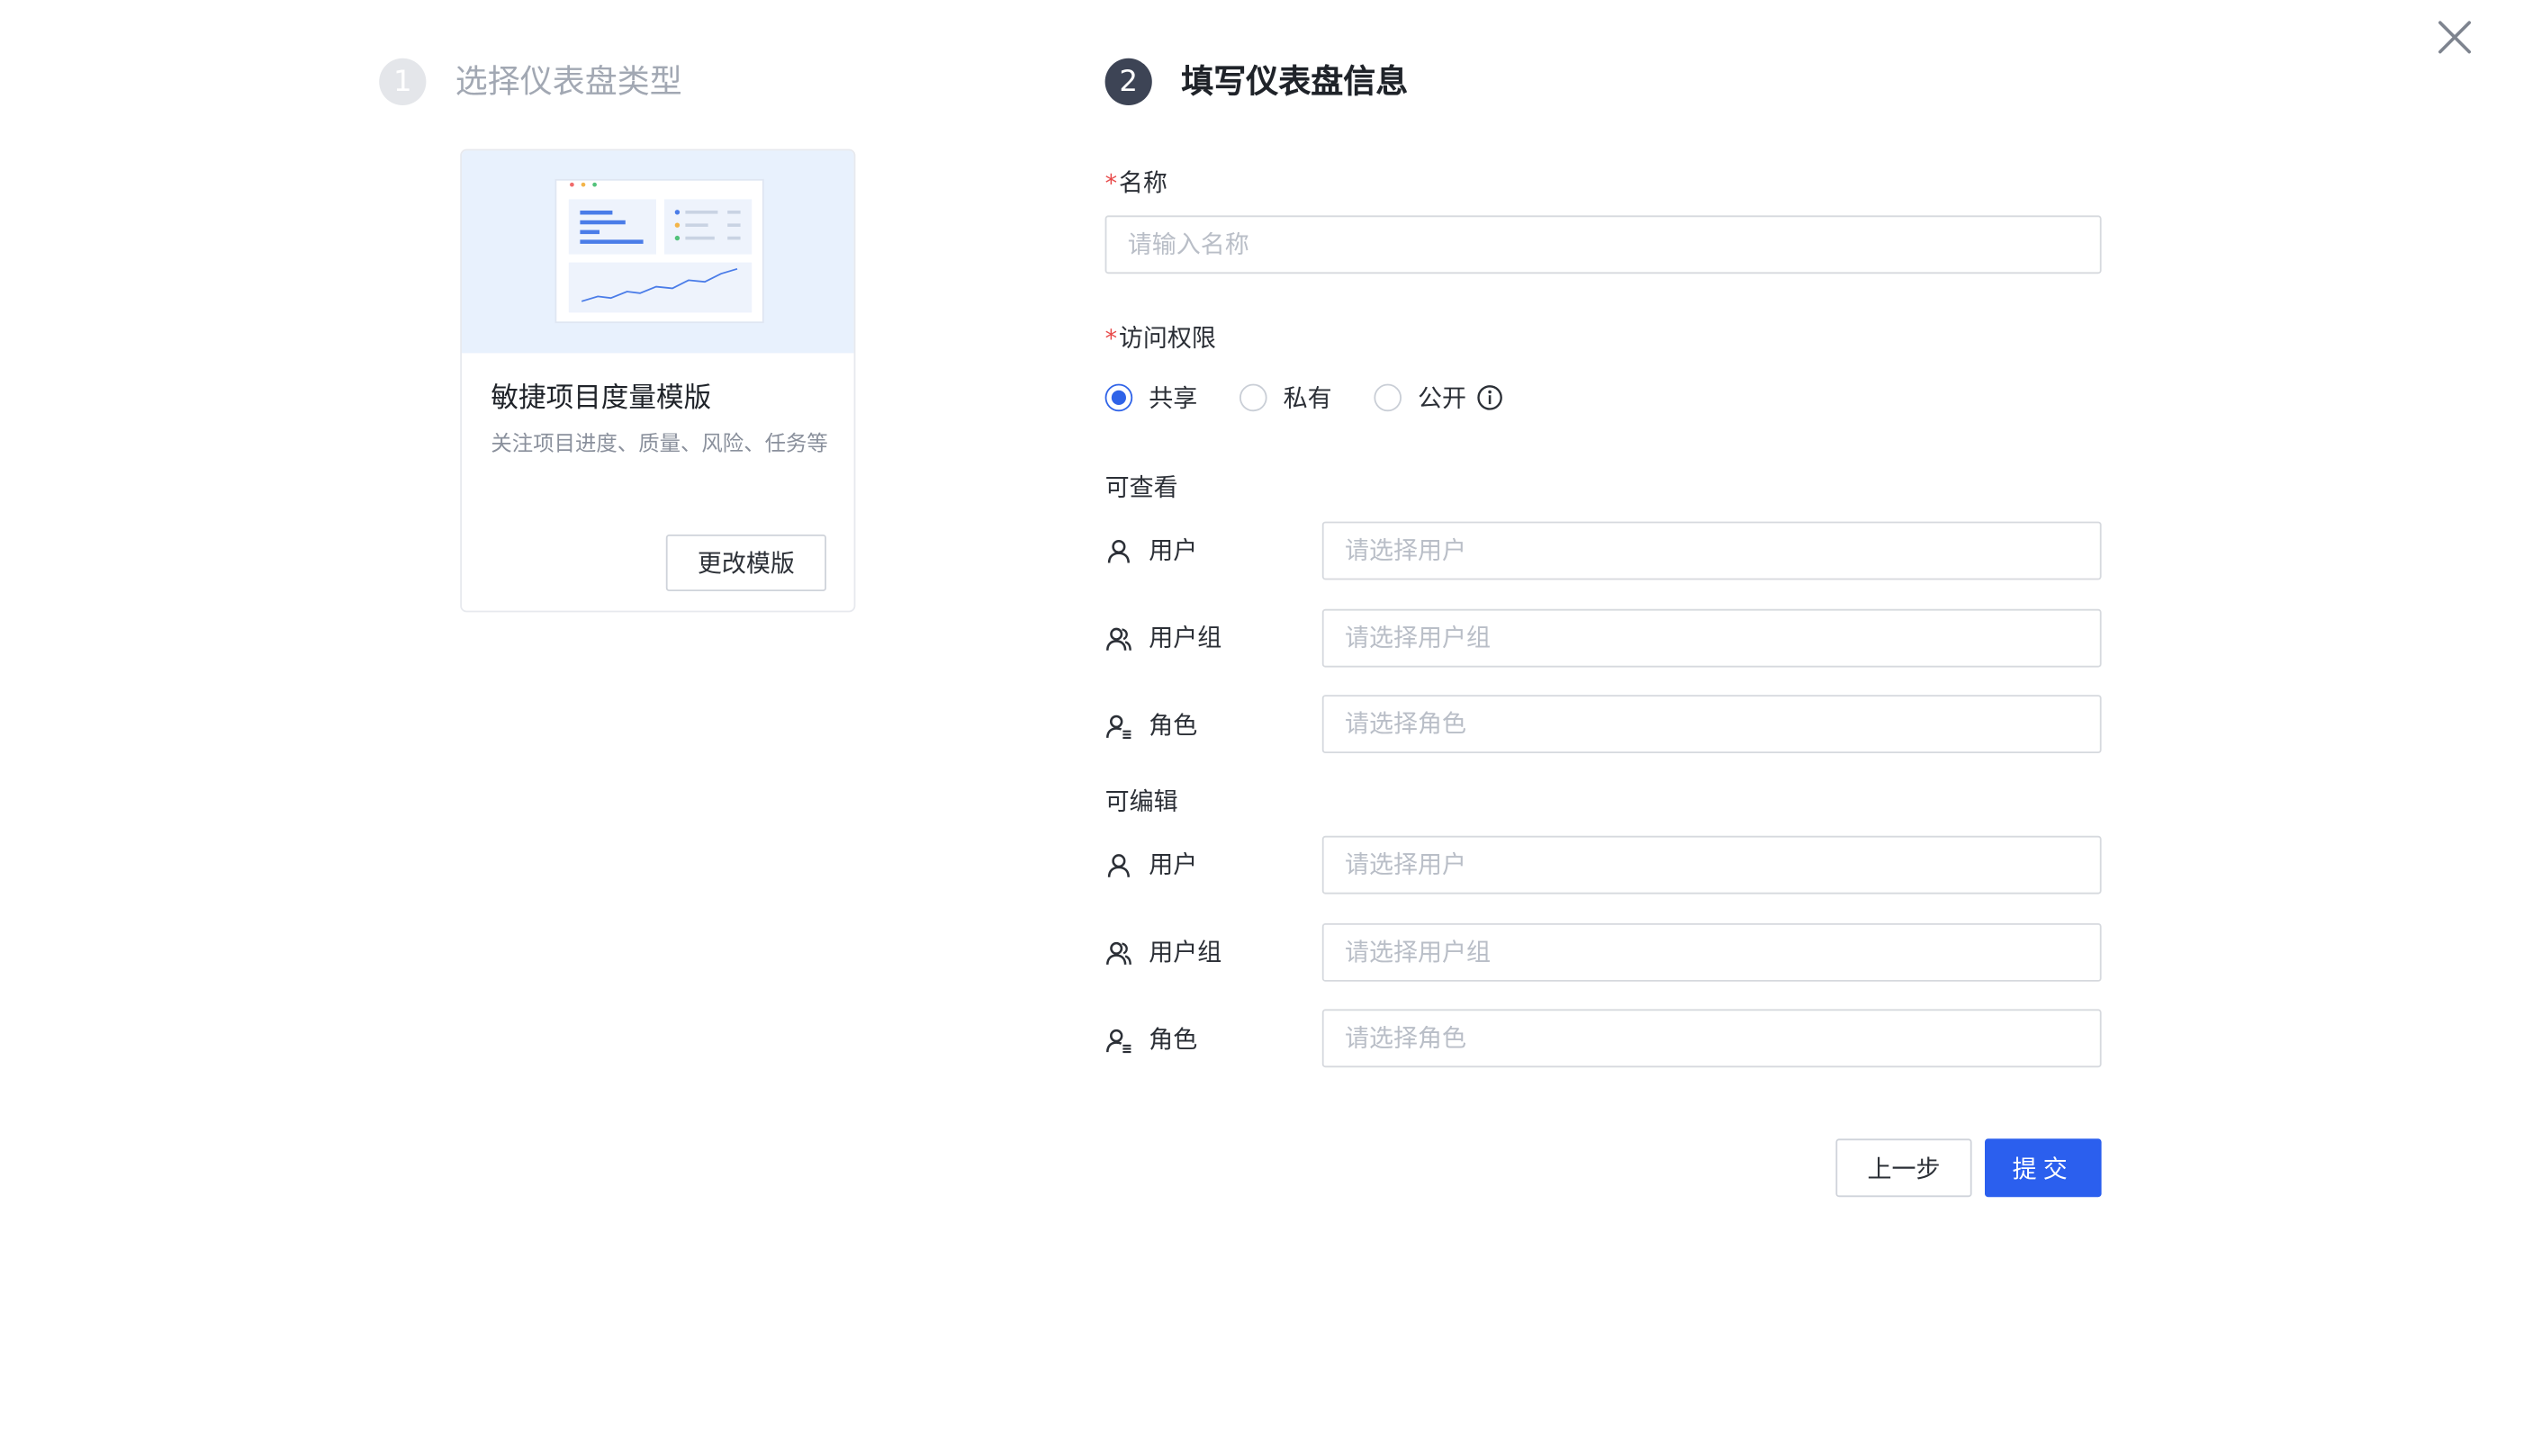 Image resolution: width=2533 pixels, height=1456 pixels. I want to click on edit-group-row: 用户组, so click(1163, 952).